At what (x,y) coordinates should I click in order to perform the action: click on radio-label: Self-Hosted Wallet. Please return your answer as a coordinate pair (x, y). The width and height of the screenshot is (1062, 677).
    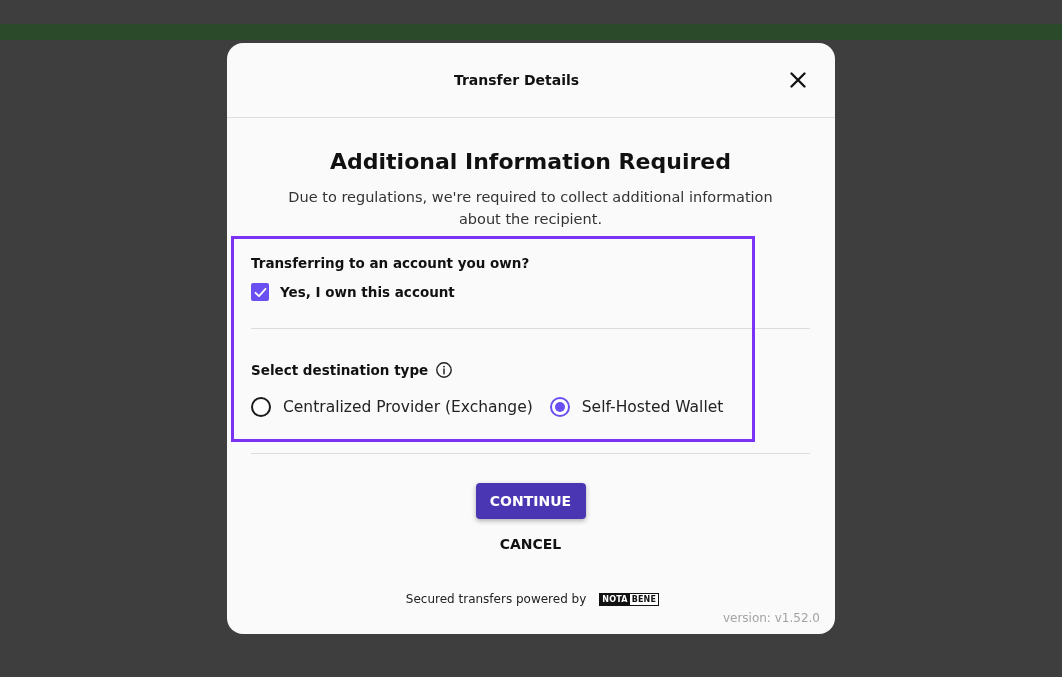
    Looking at the image, I should click on (652, 407).